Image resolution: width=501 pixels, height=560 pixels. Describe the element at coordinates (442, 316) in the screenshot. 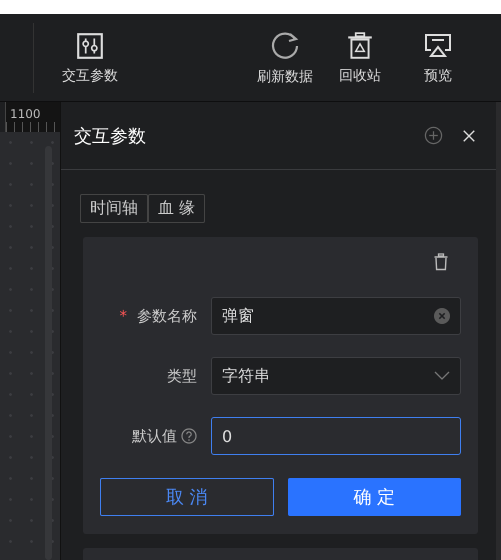

I see `clear-icon` at that location.